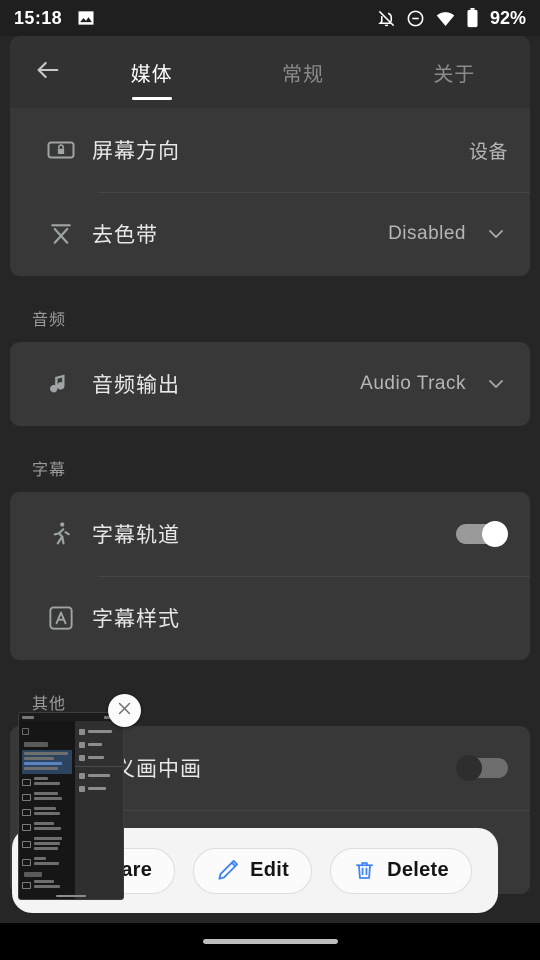  I want to click on navigation-bar, so click(270, 941).